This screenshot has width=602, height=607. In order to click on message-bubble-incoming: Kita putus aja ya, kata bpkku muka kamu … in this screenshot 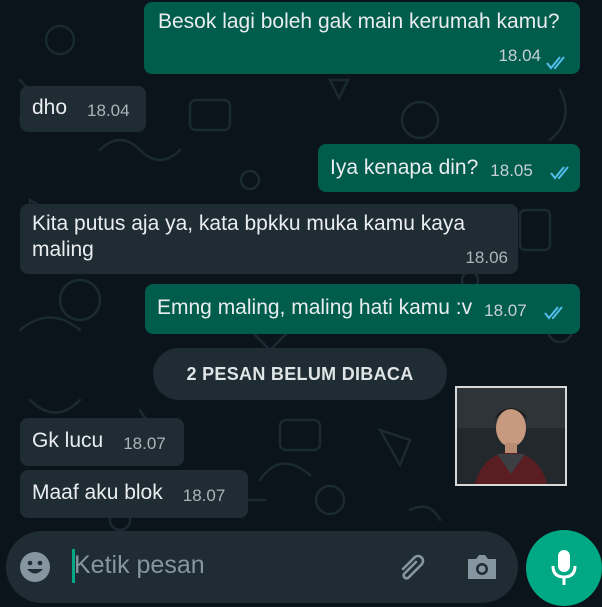, I will do `click(269, 239)`.